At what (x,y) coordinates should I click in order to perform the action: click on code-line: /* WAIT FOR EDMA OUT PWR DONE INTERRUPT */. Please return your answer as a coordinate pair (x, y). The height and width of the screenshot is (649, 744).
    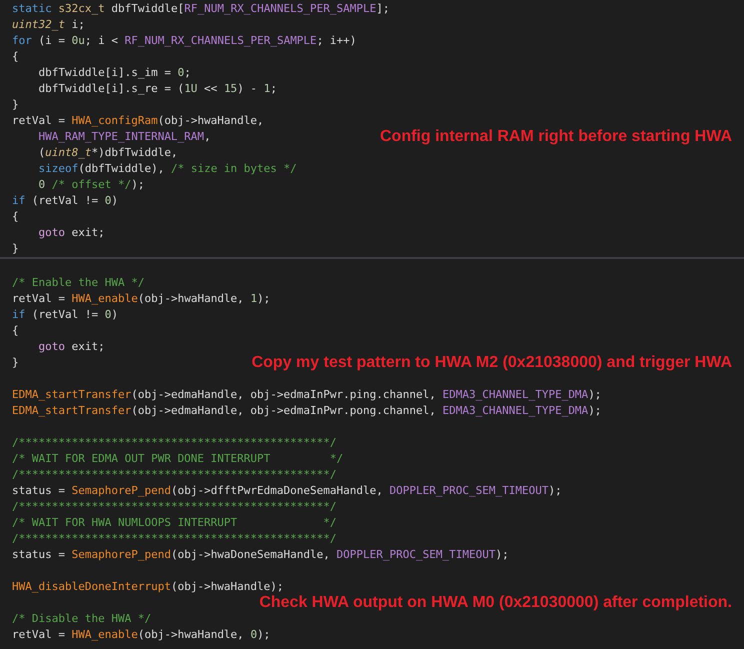
    Looking at the image, I should click on (178, 459).